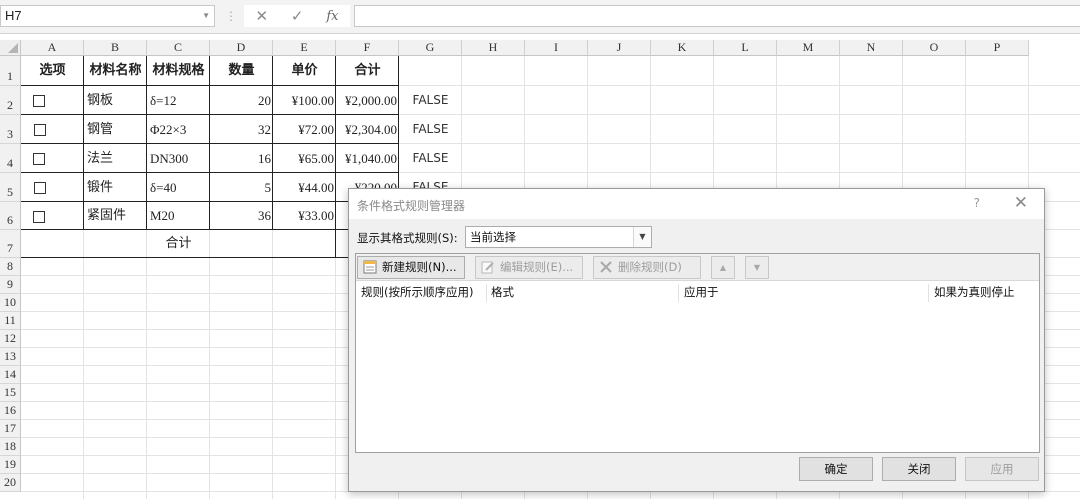  I want to click on row-header: 11, so click(10, 321).